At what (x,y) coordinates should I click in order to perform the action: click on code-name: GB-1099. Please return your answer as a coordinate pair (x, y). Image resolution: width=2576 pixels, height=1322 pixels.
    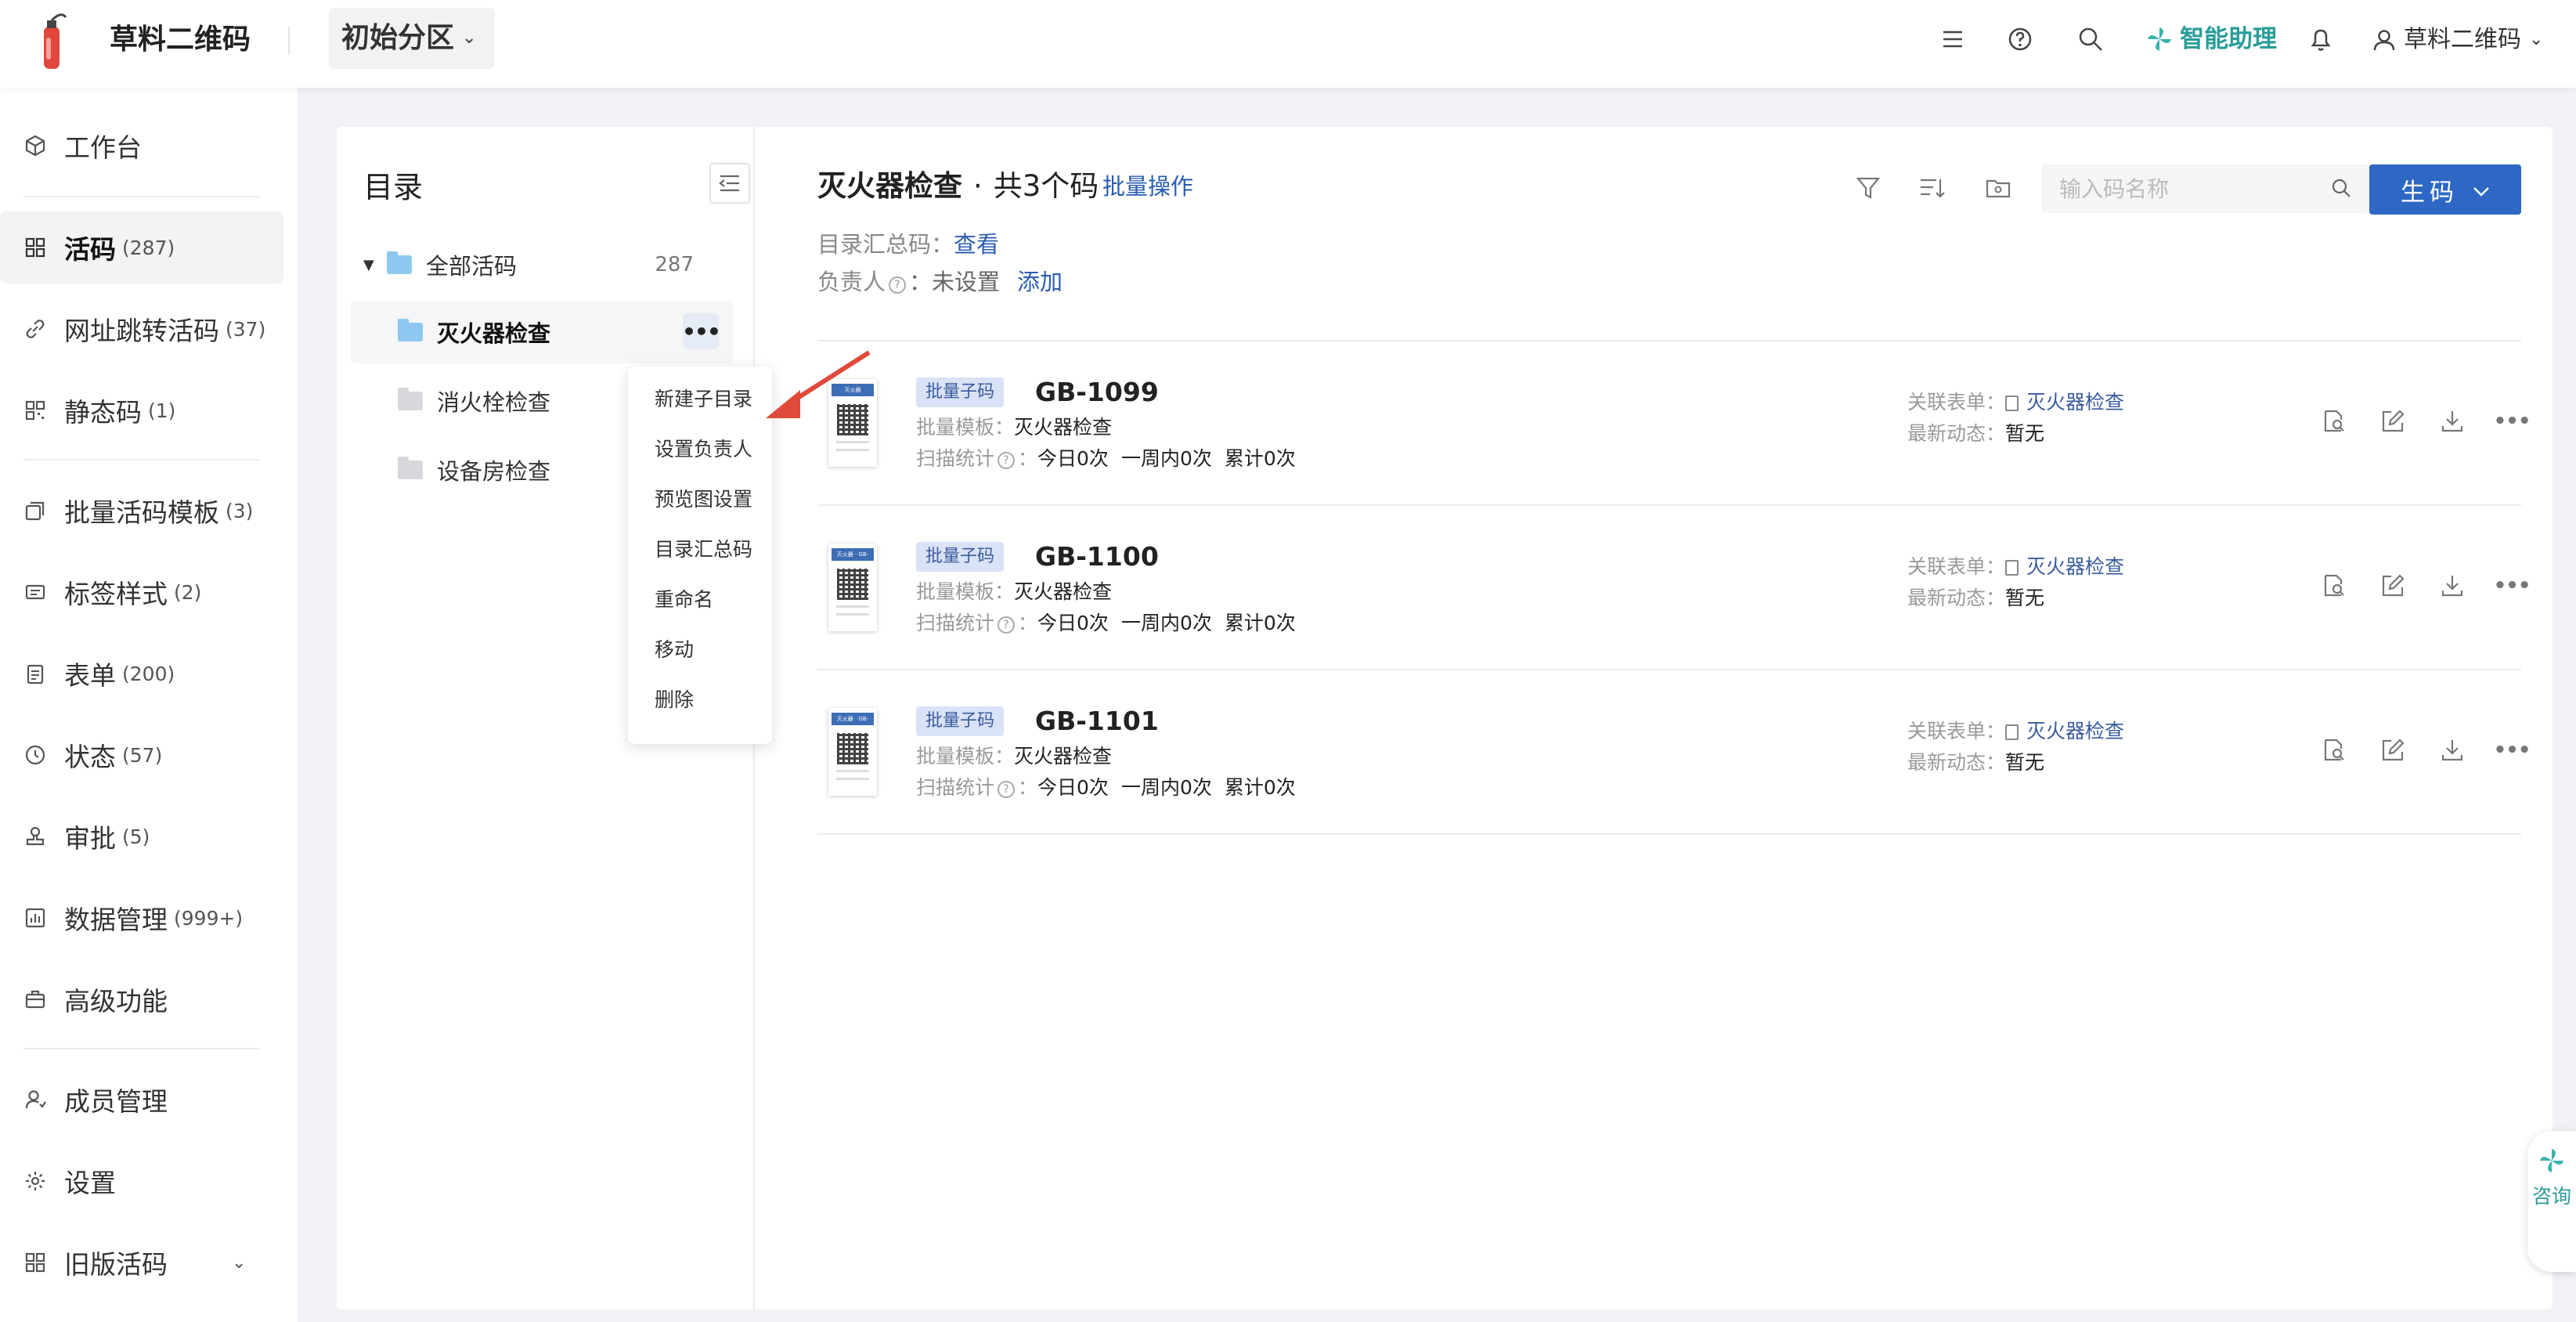
    Looking at the image, I should click on (1097, 392).